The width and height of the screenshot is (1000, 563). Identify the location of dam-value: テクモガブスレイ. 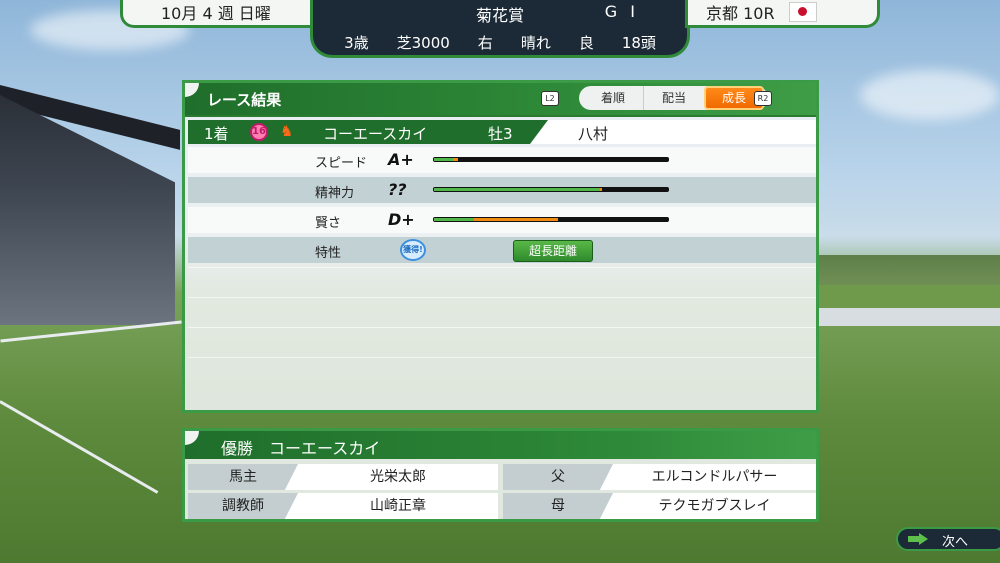
(714, 506).